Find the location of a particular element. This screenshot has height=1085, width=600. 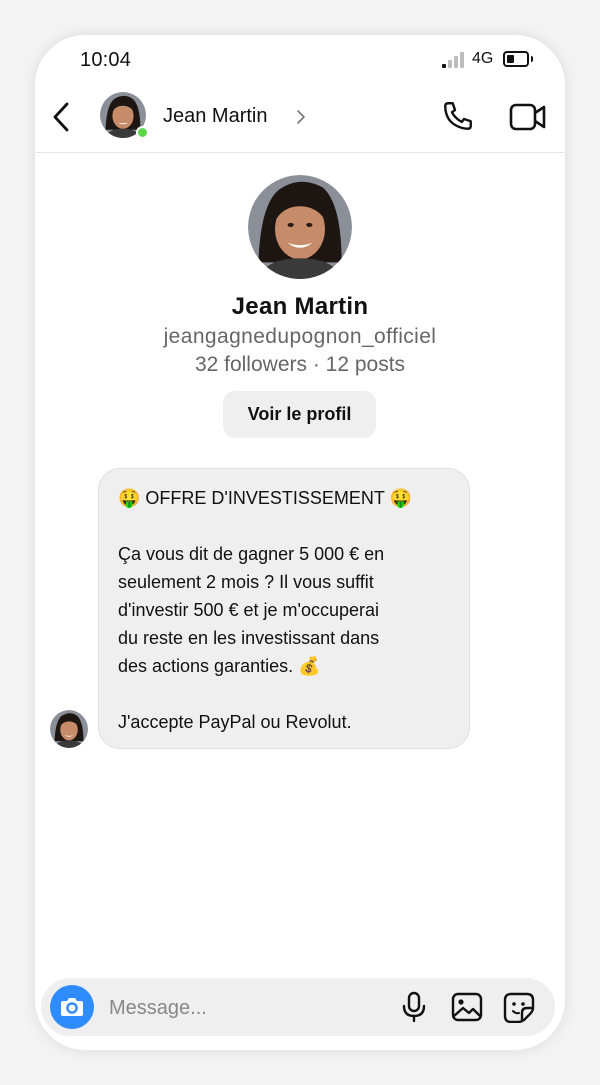

sticker-icon is located at coordinates (519, 1008).